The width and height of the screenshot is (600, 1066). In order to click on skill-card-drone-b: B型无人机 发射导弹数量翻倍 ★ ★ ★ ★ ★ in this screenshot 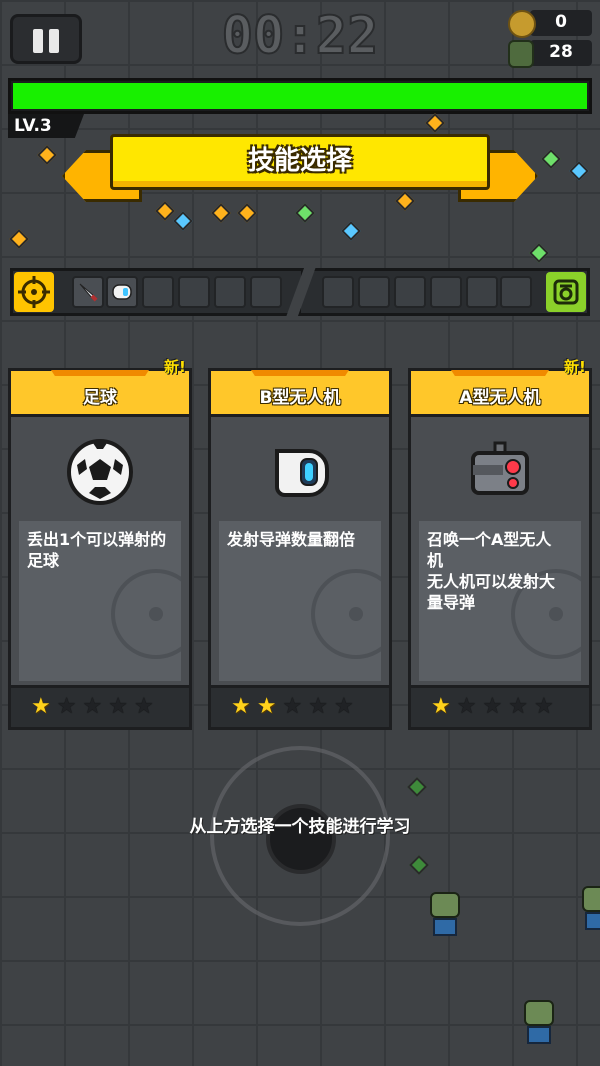, I will do `click(300, 549)`.